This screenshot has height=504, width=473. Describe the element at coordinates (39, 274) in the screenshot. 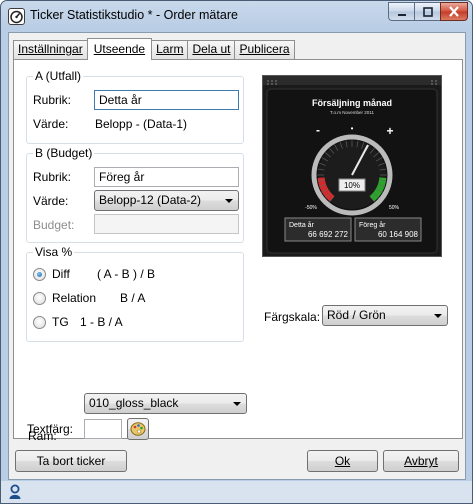

I see `radio-diff-circle` at that location.